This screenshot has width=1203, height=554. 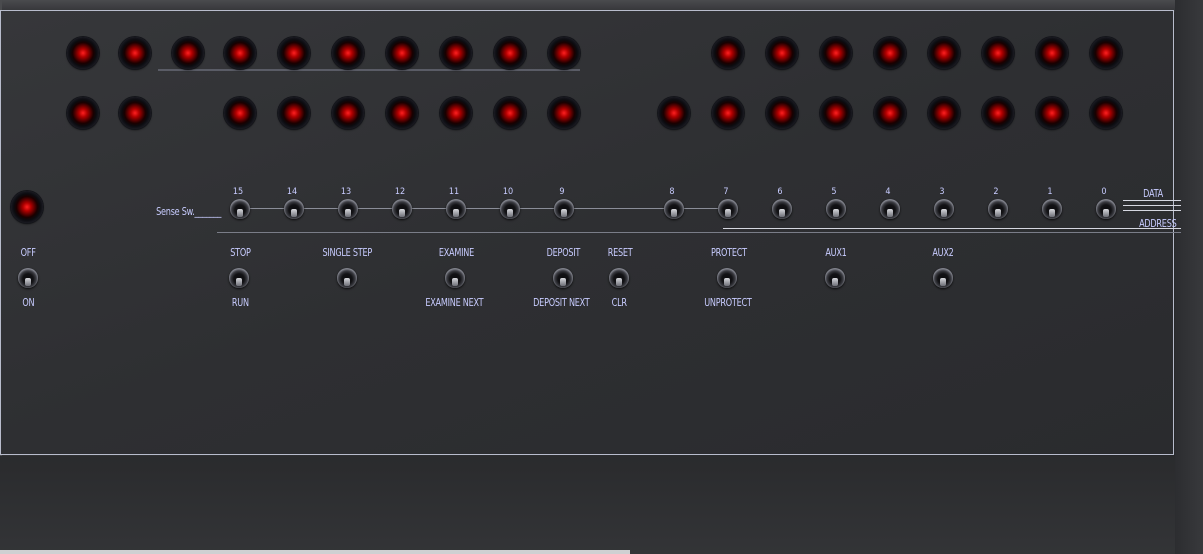 What do you see at coordinates (347, 278) in the screenshot?
I see `single-step-switch` at bounding box center [347, 278].